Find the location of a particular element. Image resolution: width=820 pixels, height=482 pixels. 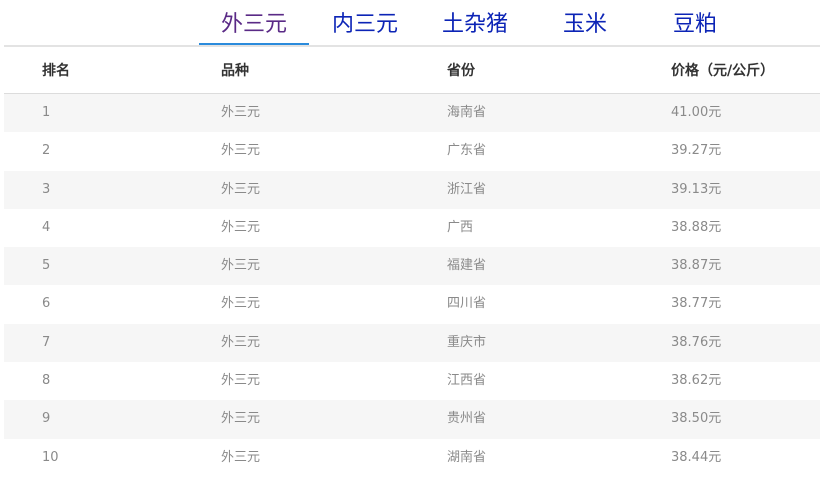

cell-price: 38.88元 is located at coordinates (696, 227).